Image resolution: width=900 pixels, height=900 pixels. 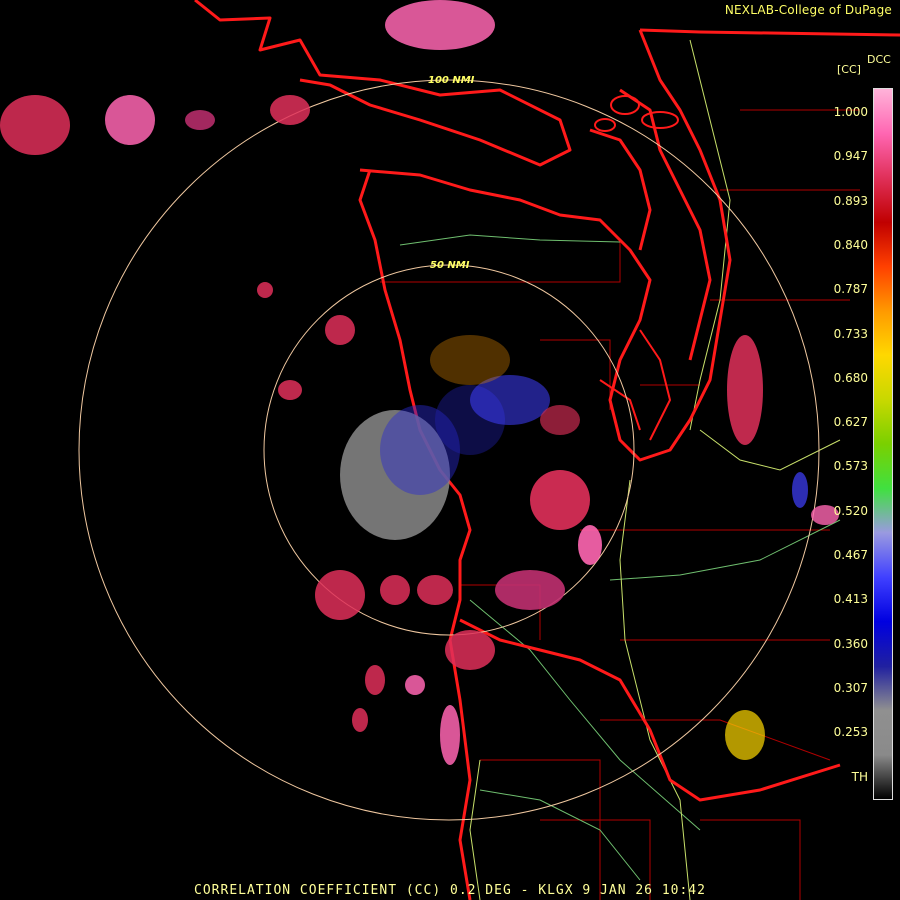 I want to click on islands, so click(x=636, y=268).